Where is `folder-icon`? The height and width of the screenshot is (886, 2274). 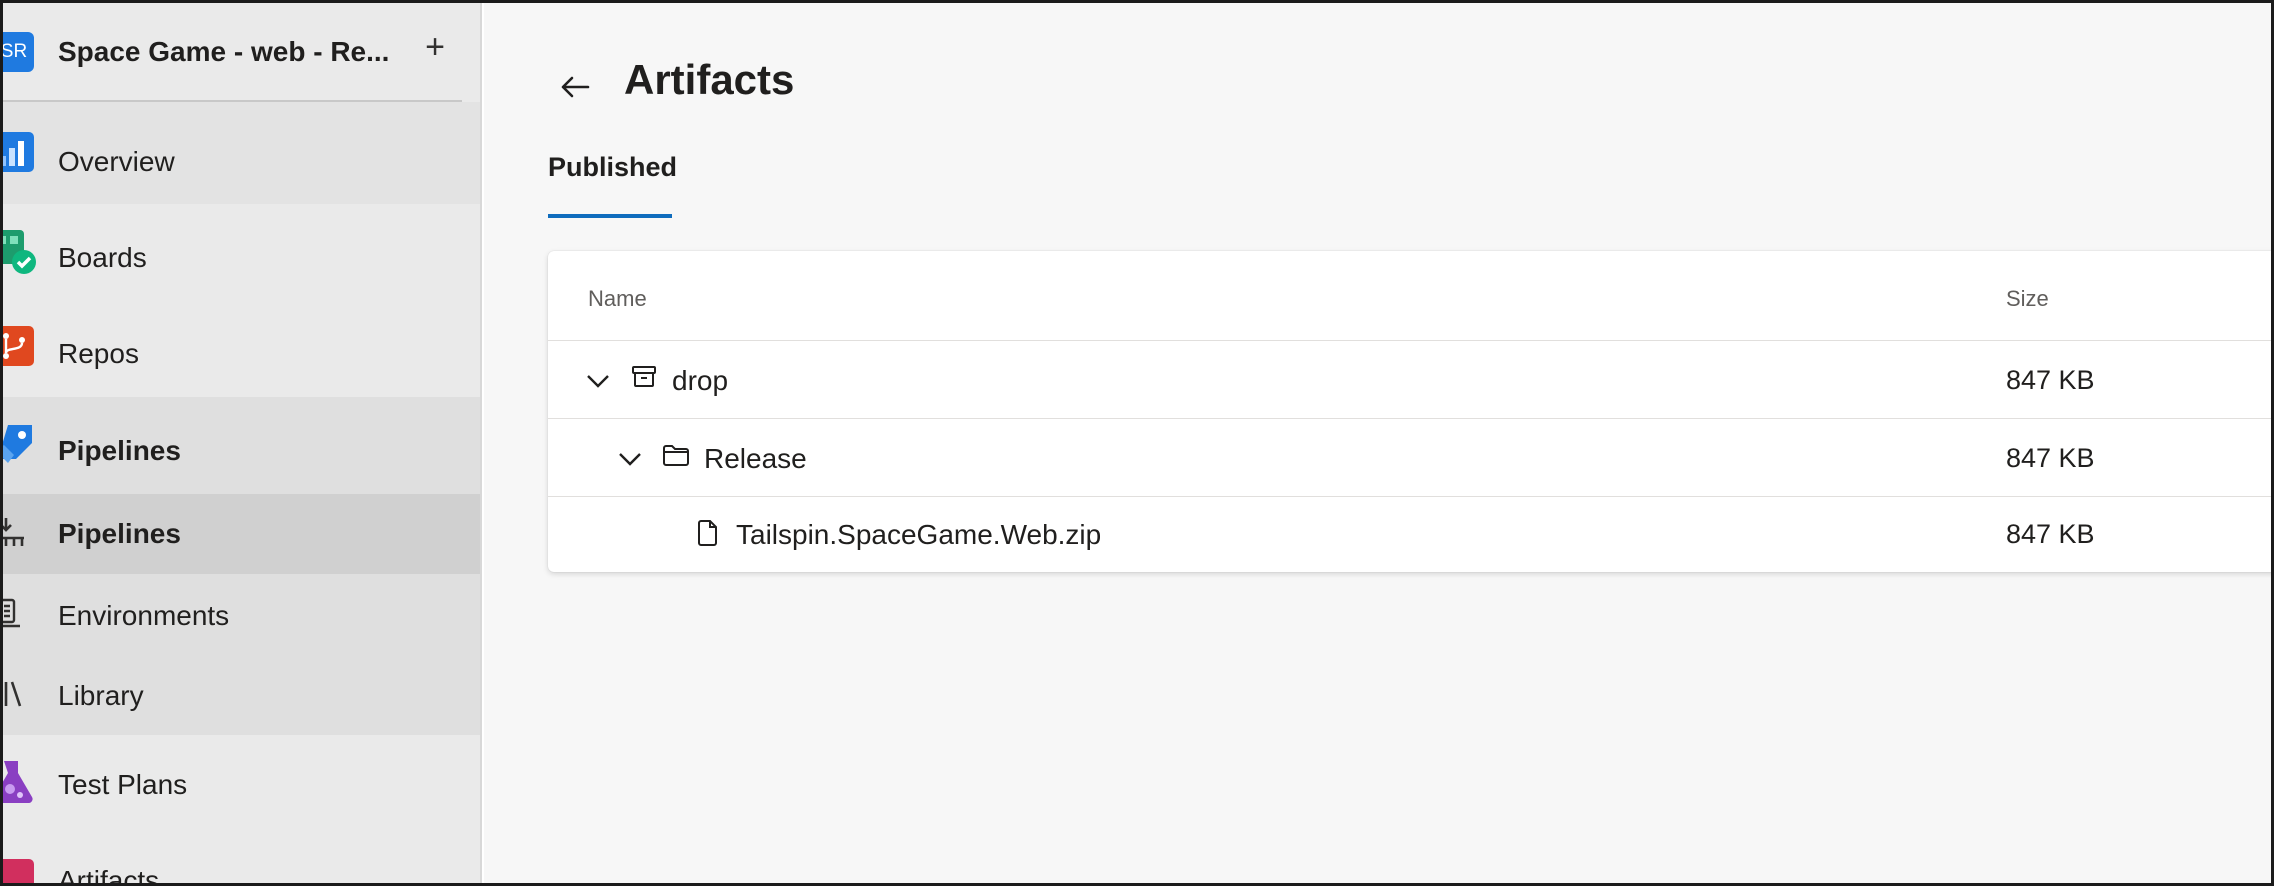
folder-icon is located at coordinates (676, 455).